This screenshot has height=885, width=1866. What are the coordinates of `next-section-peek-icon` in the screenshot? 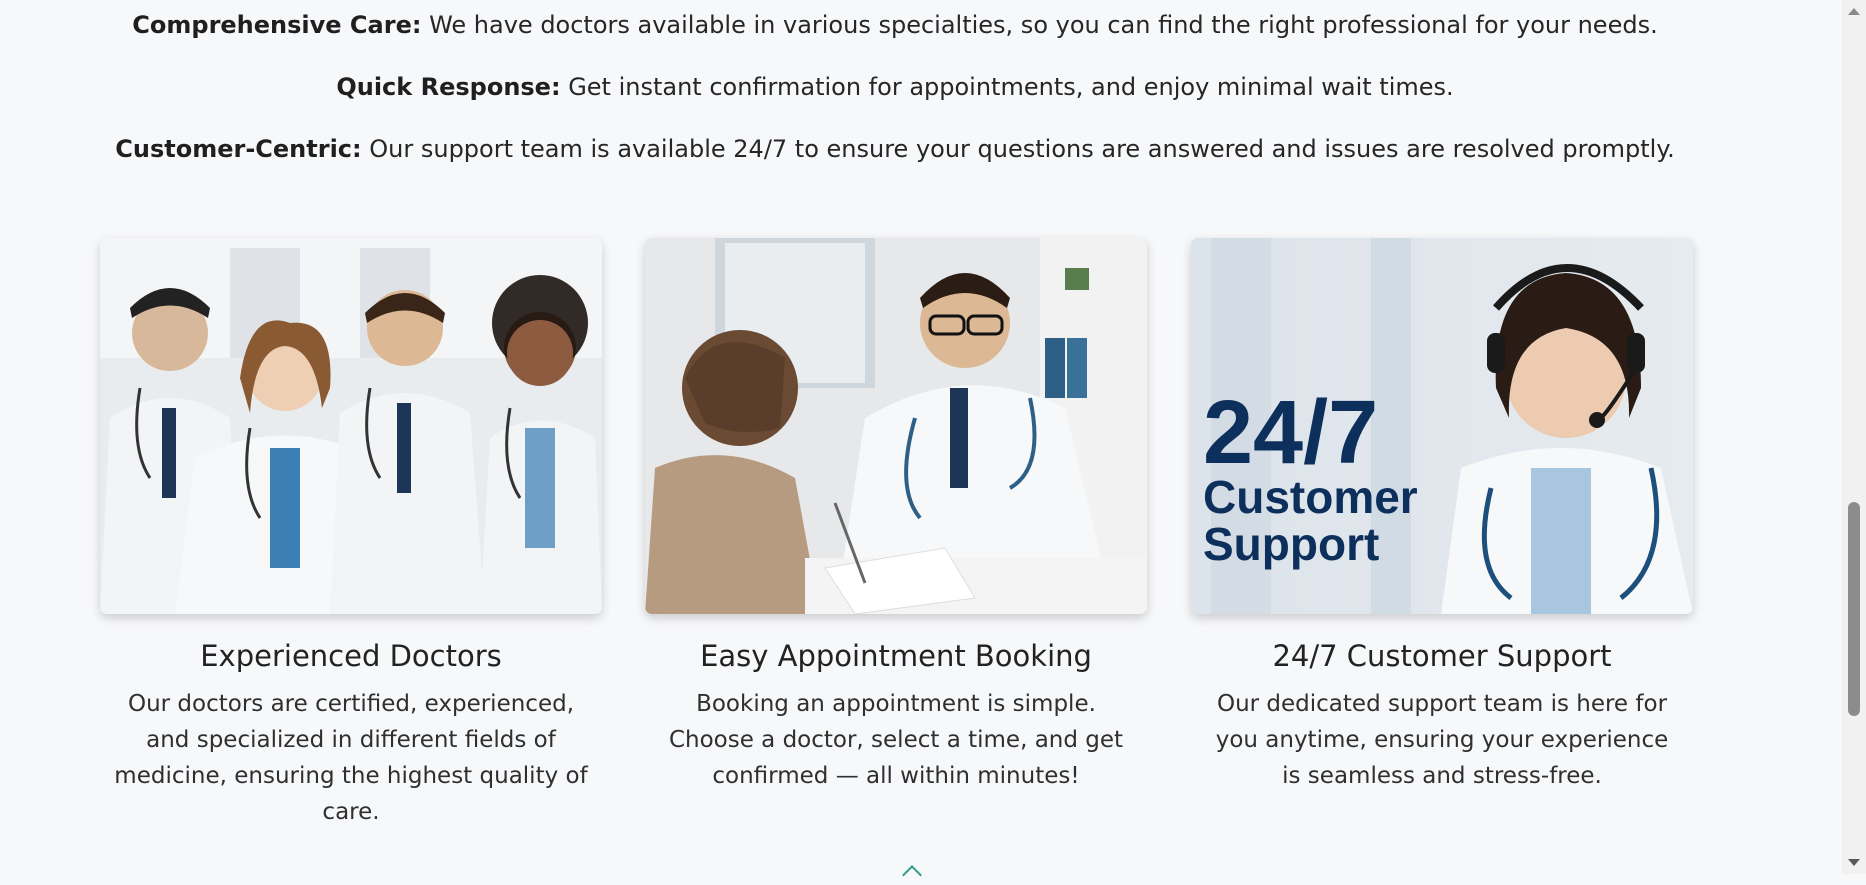 It's located at (912, 875).